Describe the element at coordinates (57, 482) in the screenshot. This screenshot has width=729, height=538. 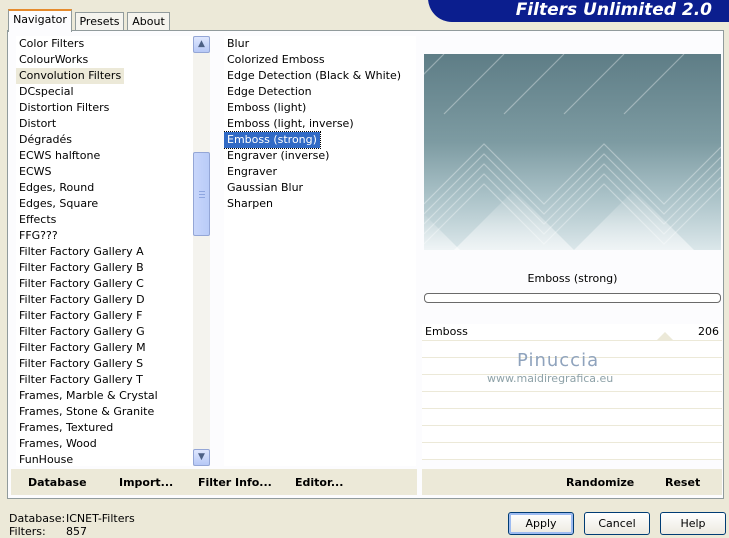
I see `database-button: Database` at that location.